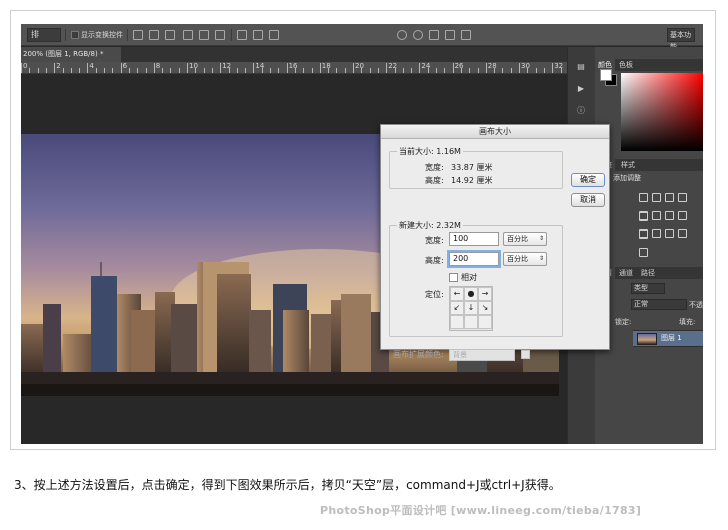 The width and height of the screenshot is (728, 530). What do you see at coordinates (450, 35) in the screenshot?
I see `3d-slide-icon` at bounding box center [450, 35].